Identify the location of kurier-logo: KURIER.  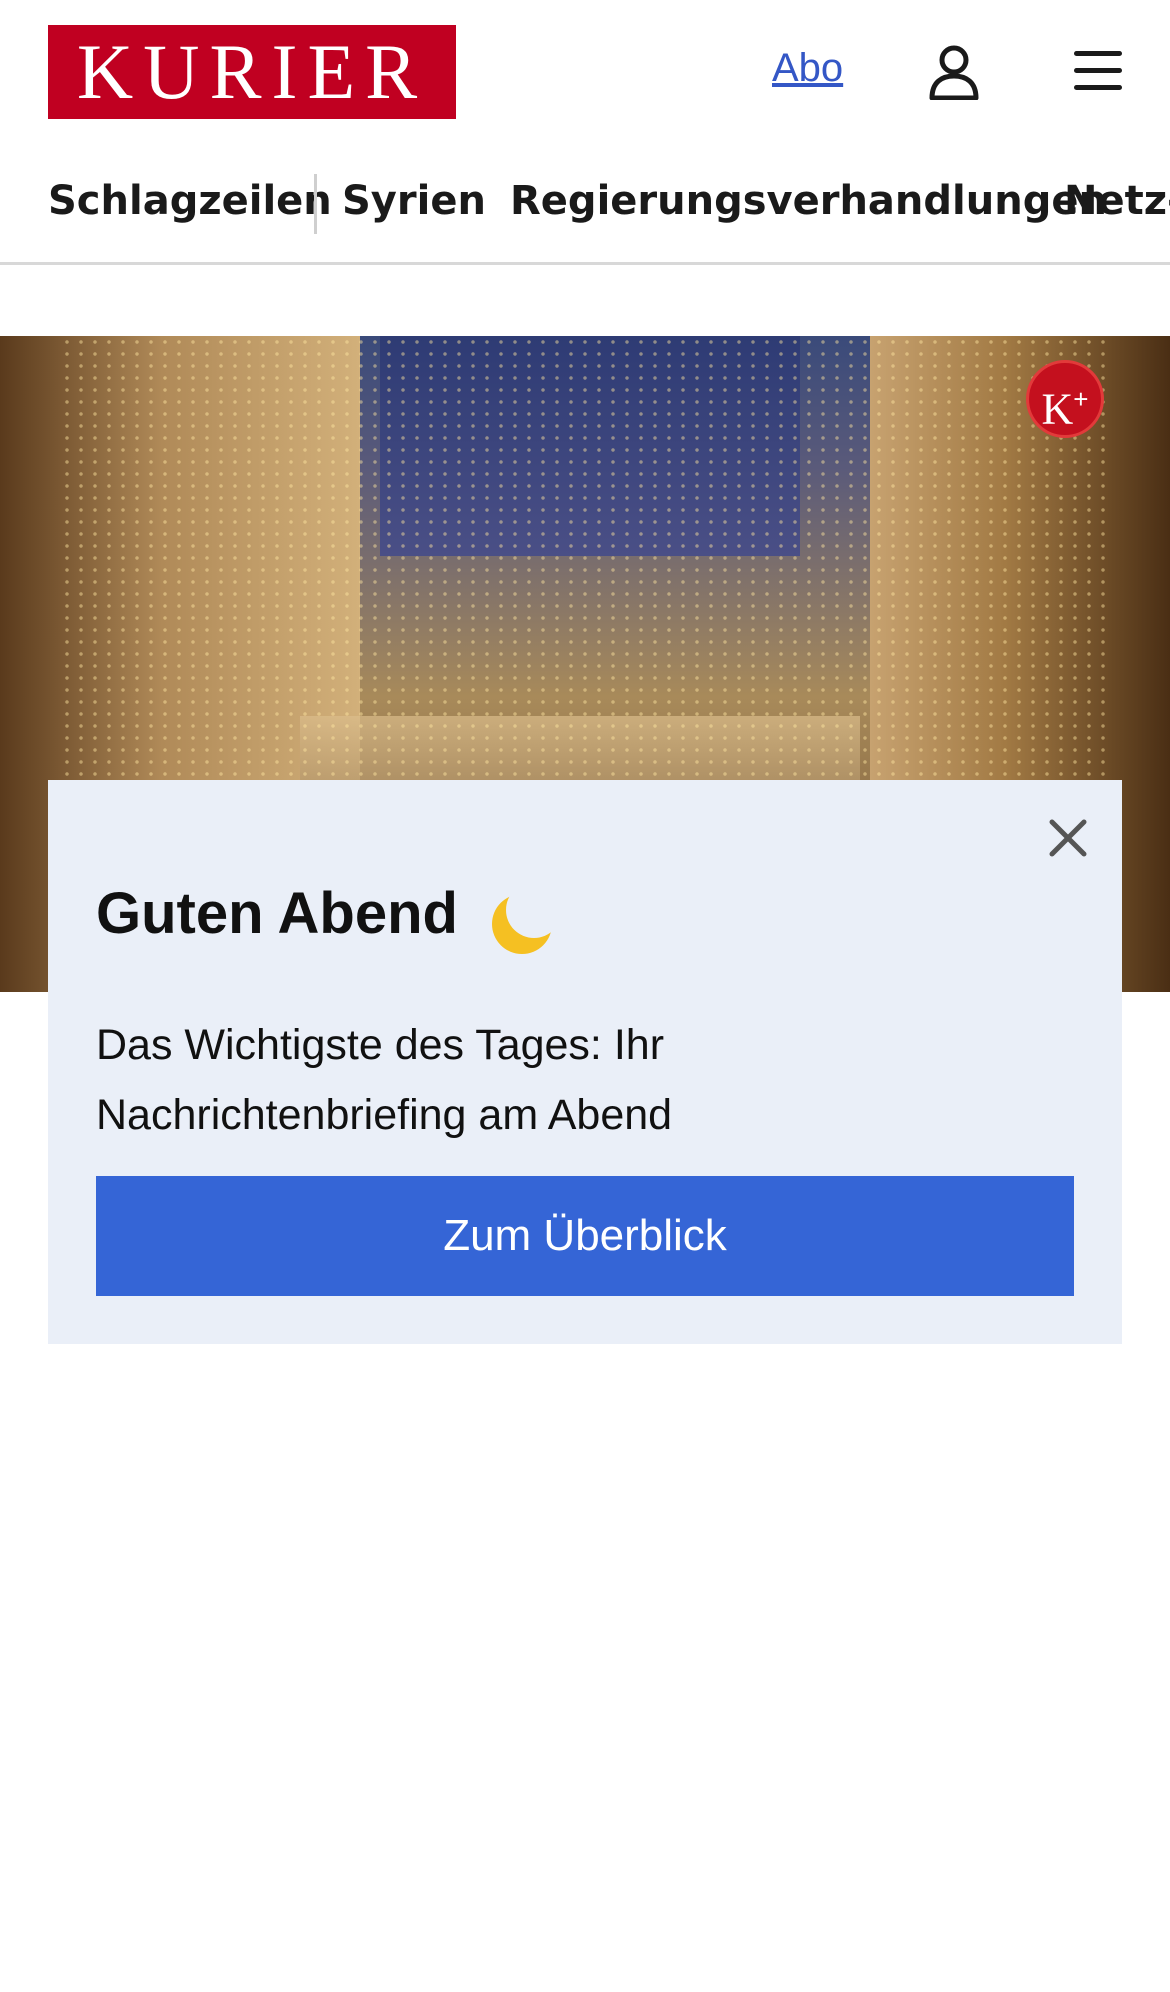
(252, 72).